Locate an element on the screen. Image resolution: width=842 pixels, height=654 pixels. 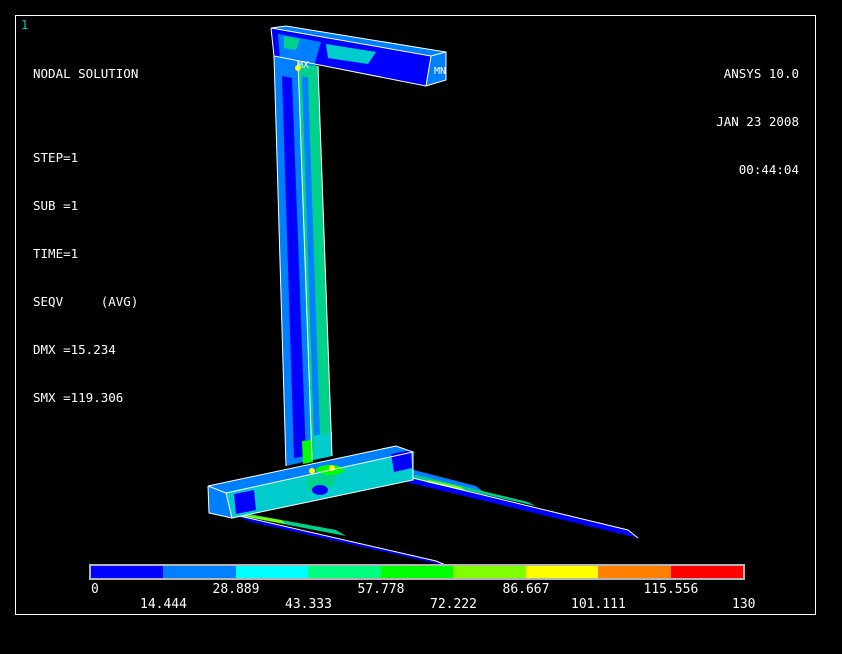
legend-label-bottom-2: 72.222 is located at coordinates (453, 604).